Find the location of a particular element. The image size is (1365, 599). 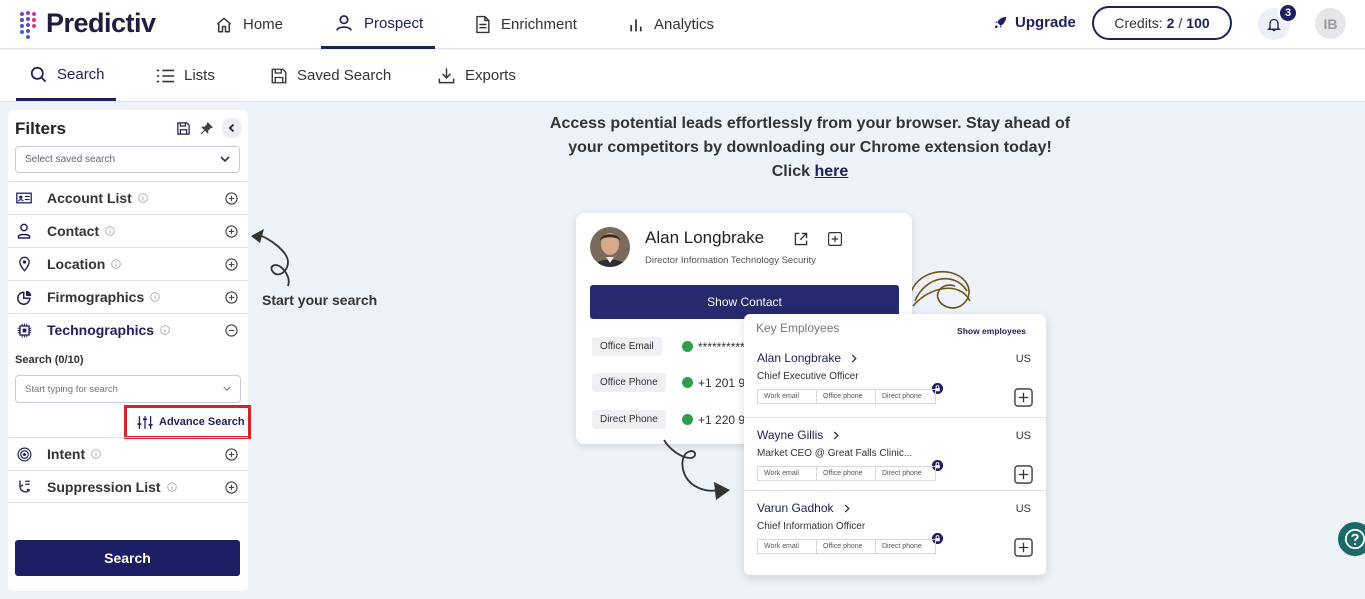

collapse-panel-button is located at coordinates (232, 128).